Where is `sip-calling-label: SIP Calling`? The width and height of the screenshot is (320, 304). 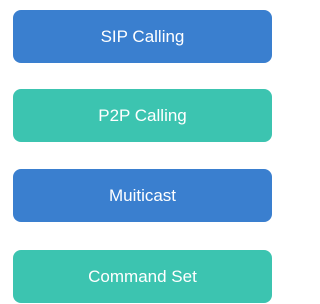 sip-calling-label: SIP Calling is located at coordinates (142, 36).